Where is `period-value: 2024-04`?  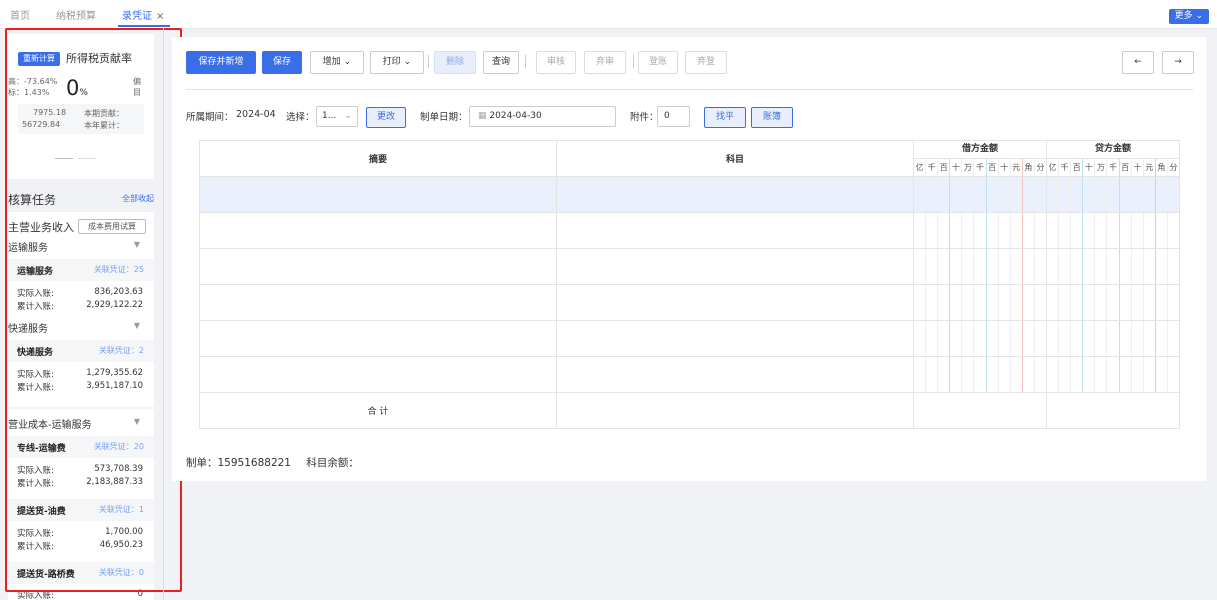 period-value: 2024-04 is located at coordinates (256, 114).